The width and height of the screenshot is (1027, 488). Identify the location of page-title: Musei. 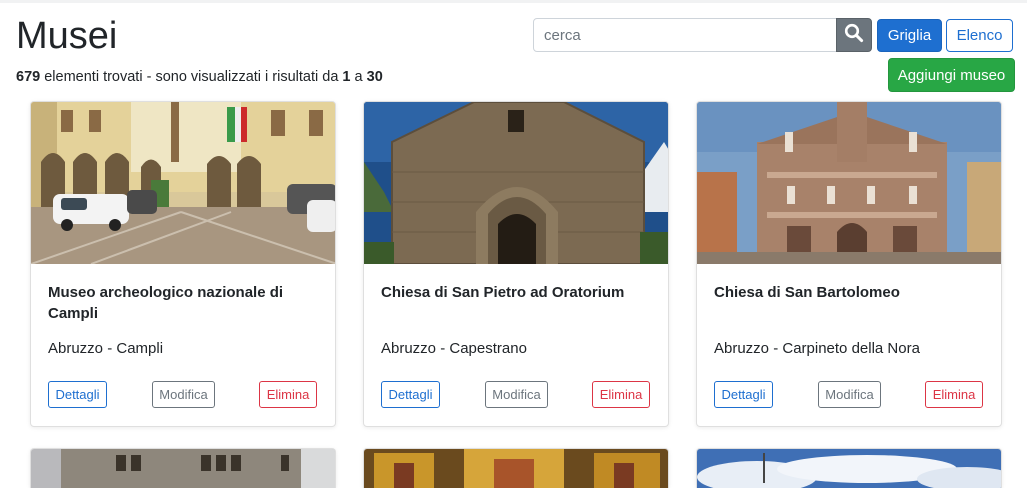
(67, 36).